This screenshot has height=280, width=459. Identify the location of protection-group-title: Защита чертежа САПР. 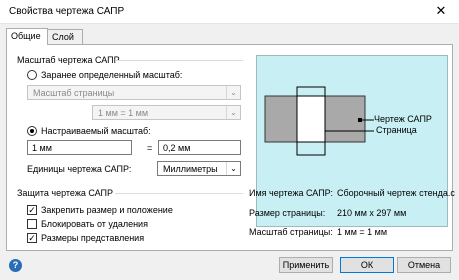
(65, 193).